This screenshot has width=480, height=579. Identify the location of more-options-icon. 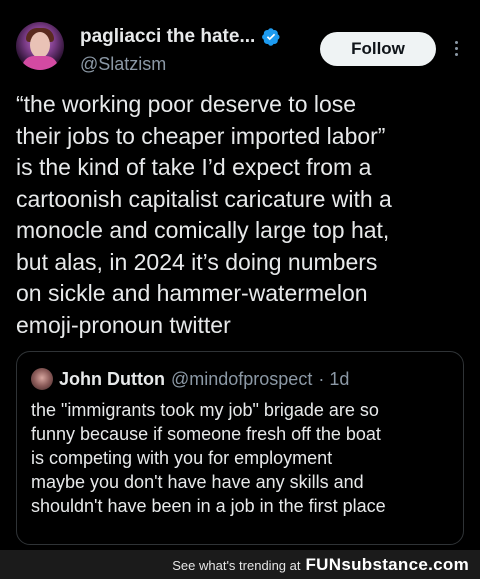
(456, 49).